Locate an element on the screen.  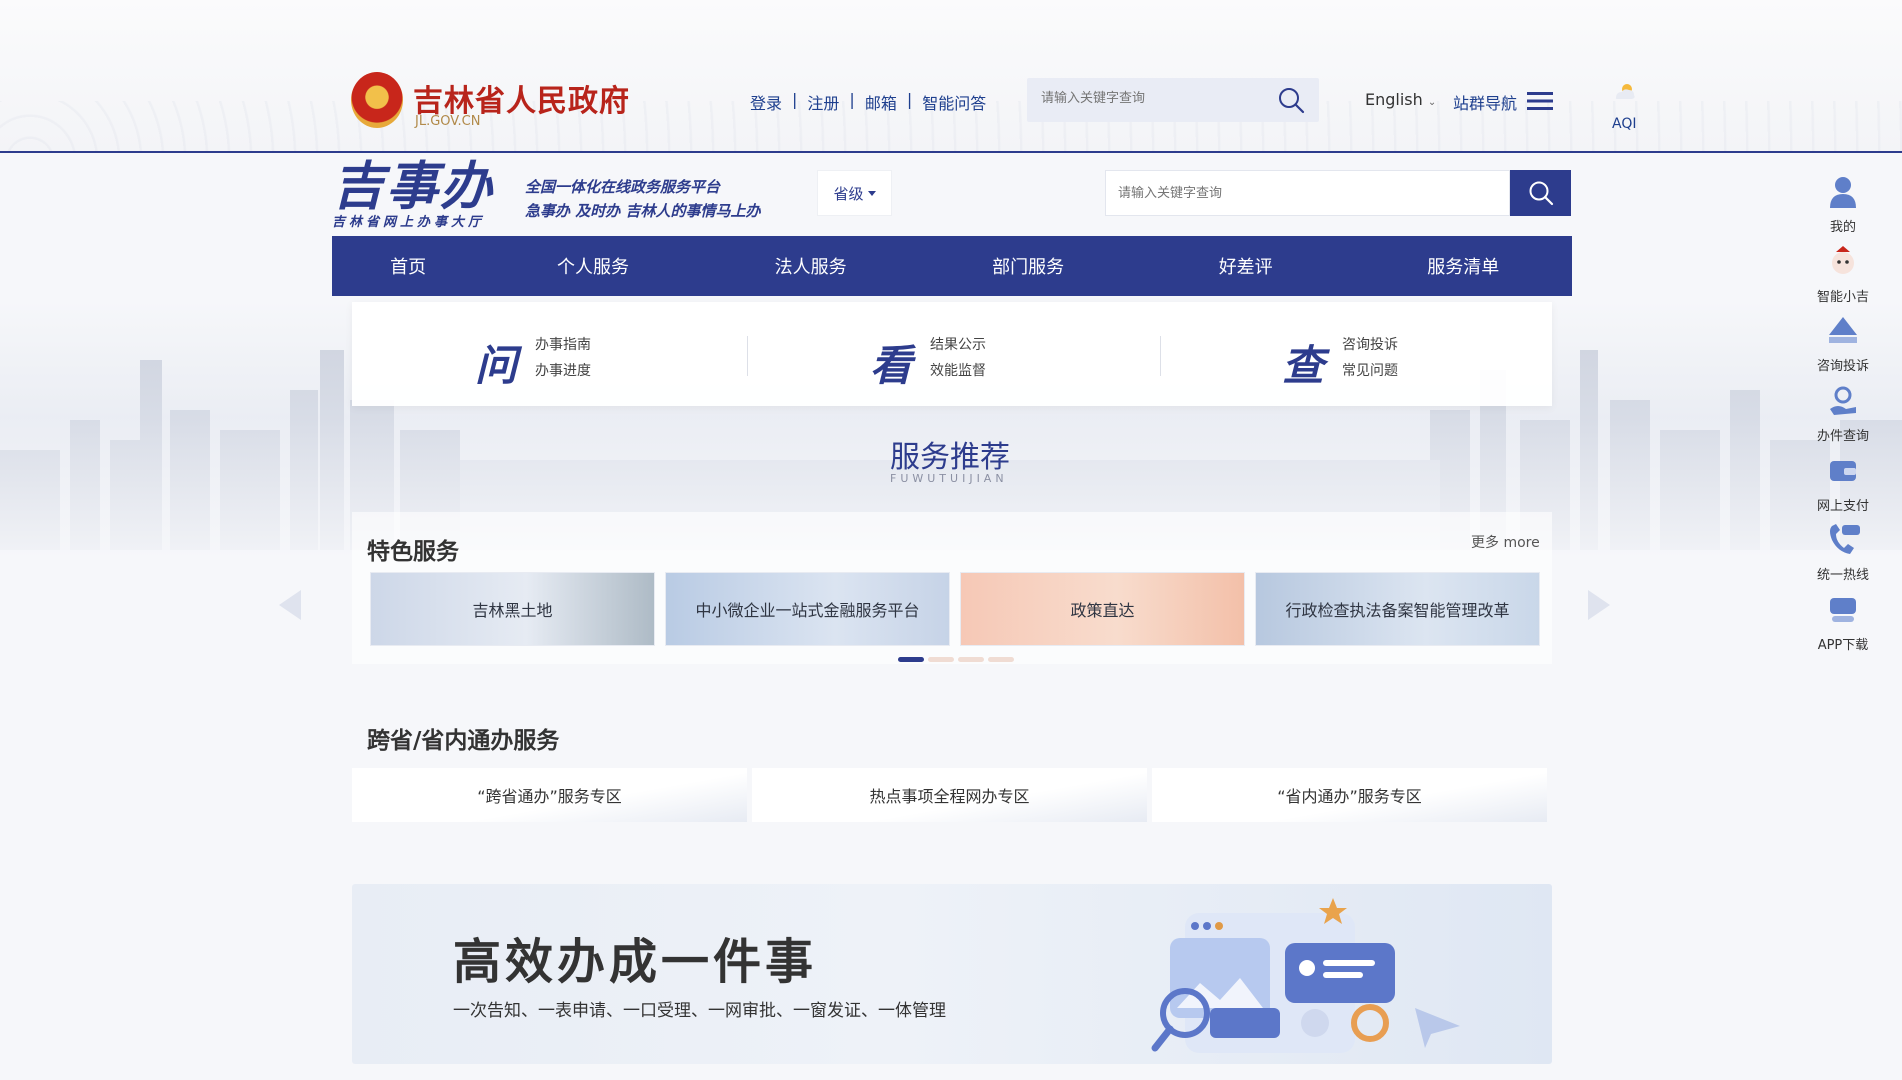
sidebar-label: 办件查询 is located at coordinates (1842, 436).